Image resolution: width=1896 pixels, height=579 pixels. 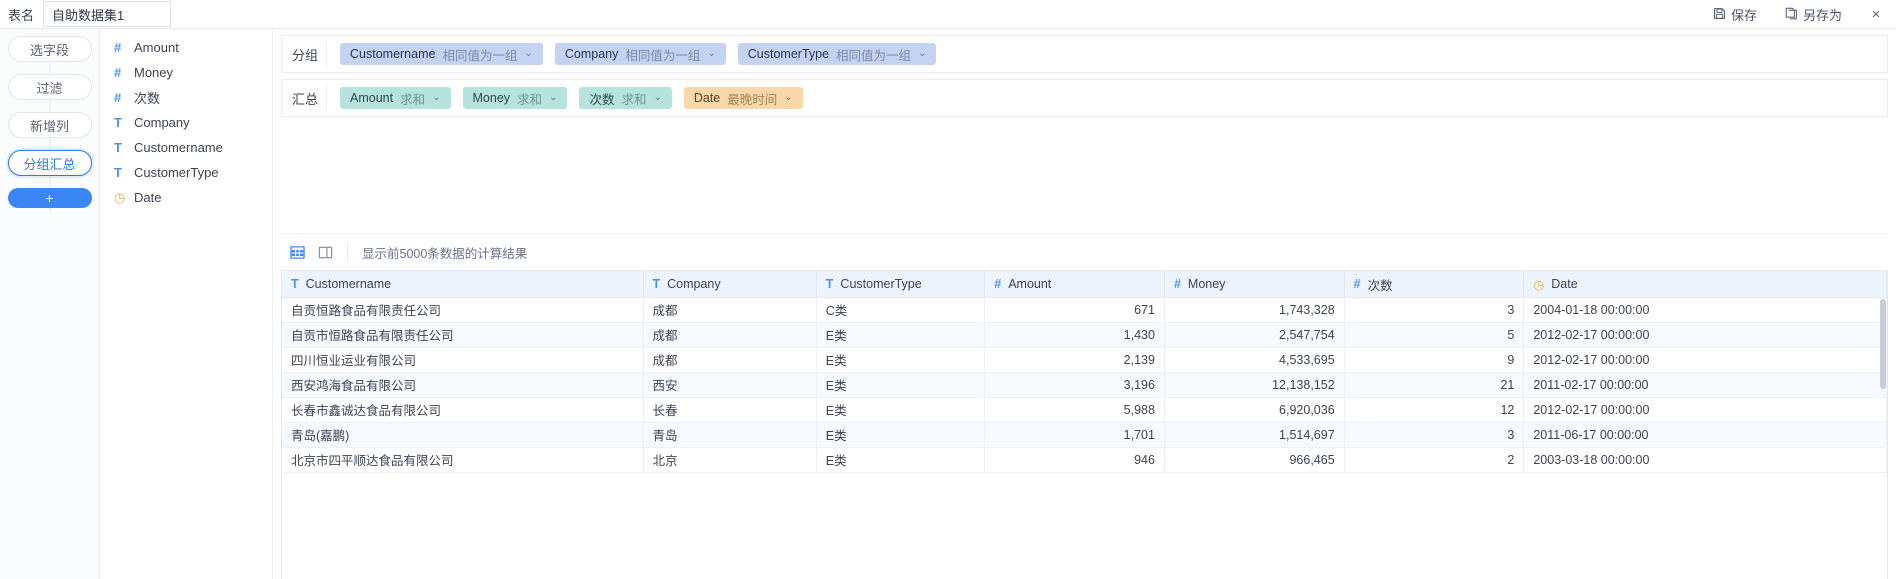 What do you see at coordinates (1074, 335) in the screenshot?
I see `cell-amount: 1,430` at bounding box center [1074, 335].